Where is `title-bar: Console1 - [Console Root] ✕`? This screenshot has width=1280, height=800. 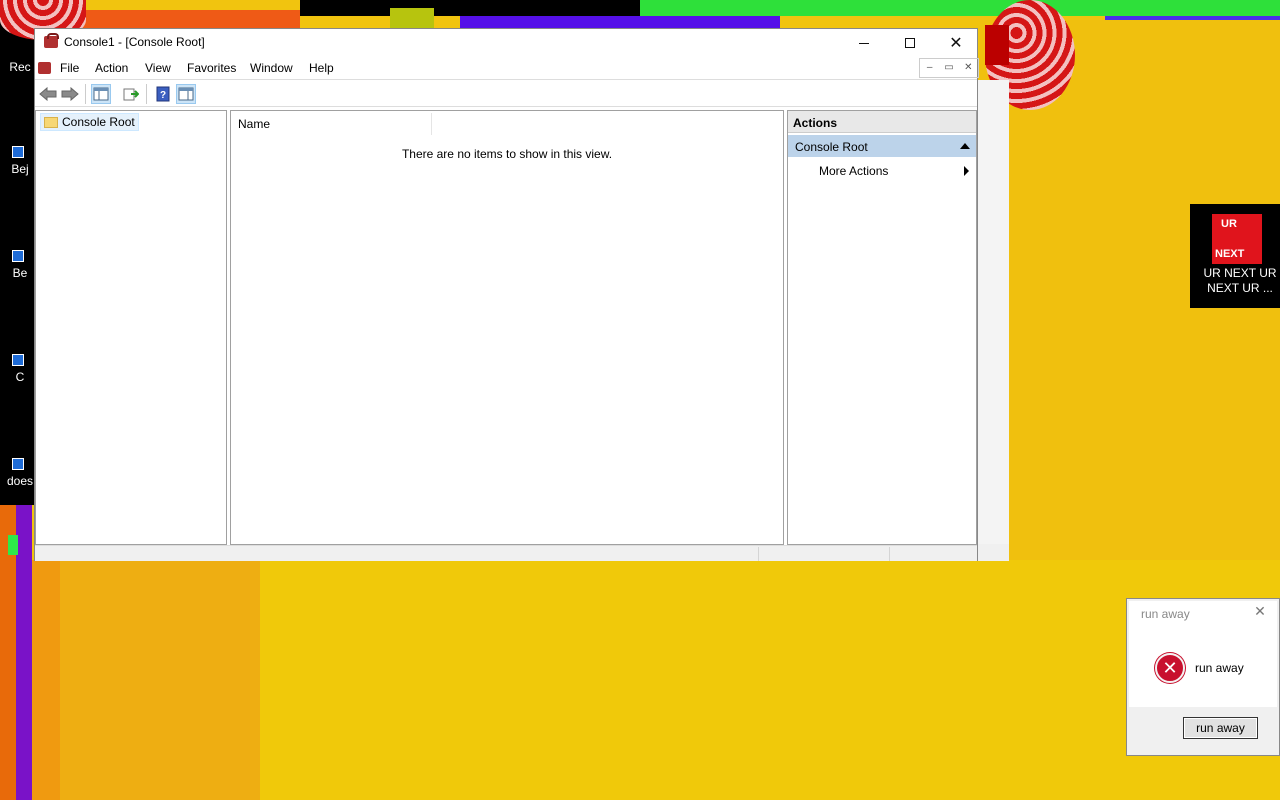 title-bar: Console1 - [Console Root] ✕ is located at coordinates (506, 43).